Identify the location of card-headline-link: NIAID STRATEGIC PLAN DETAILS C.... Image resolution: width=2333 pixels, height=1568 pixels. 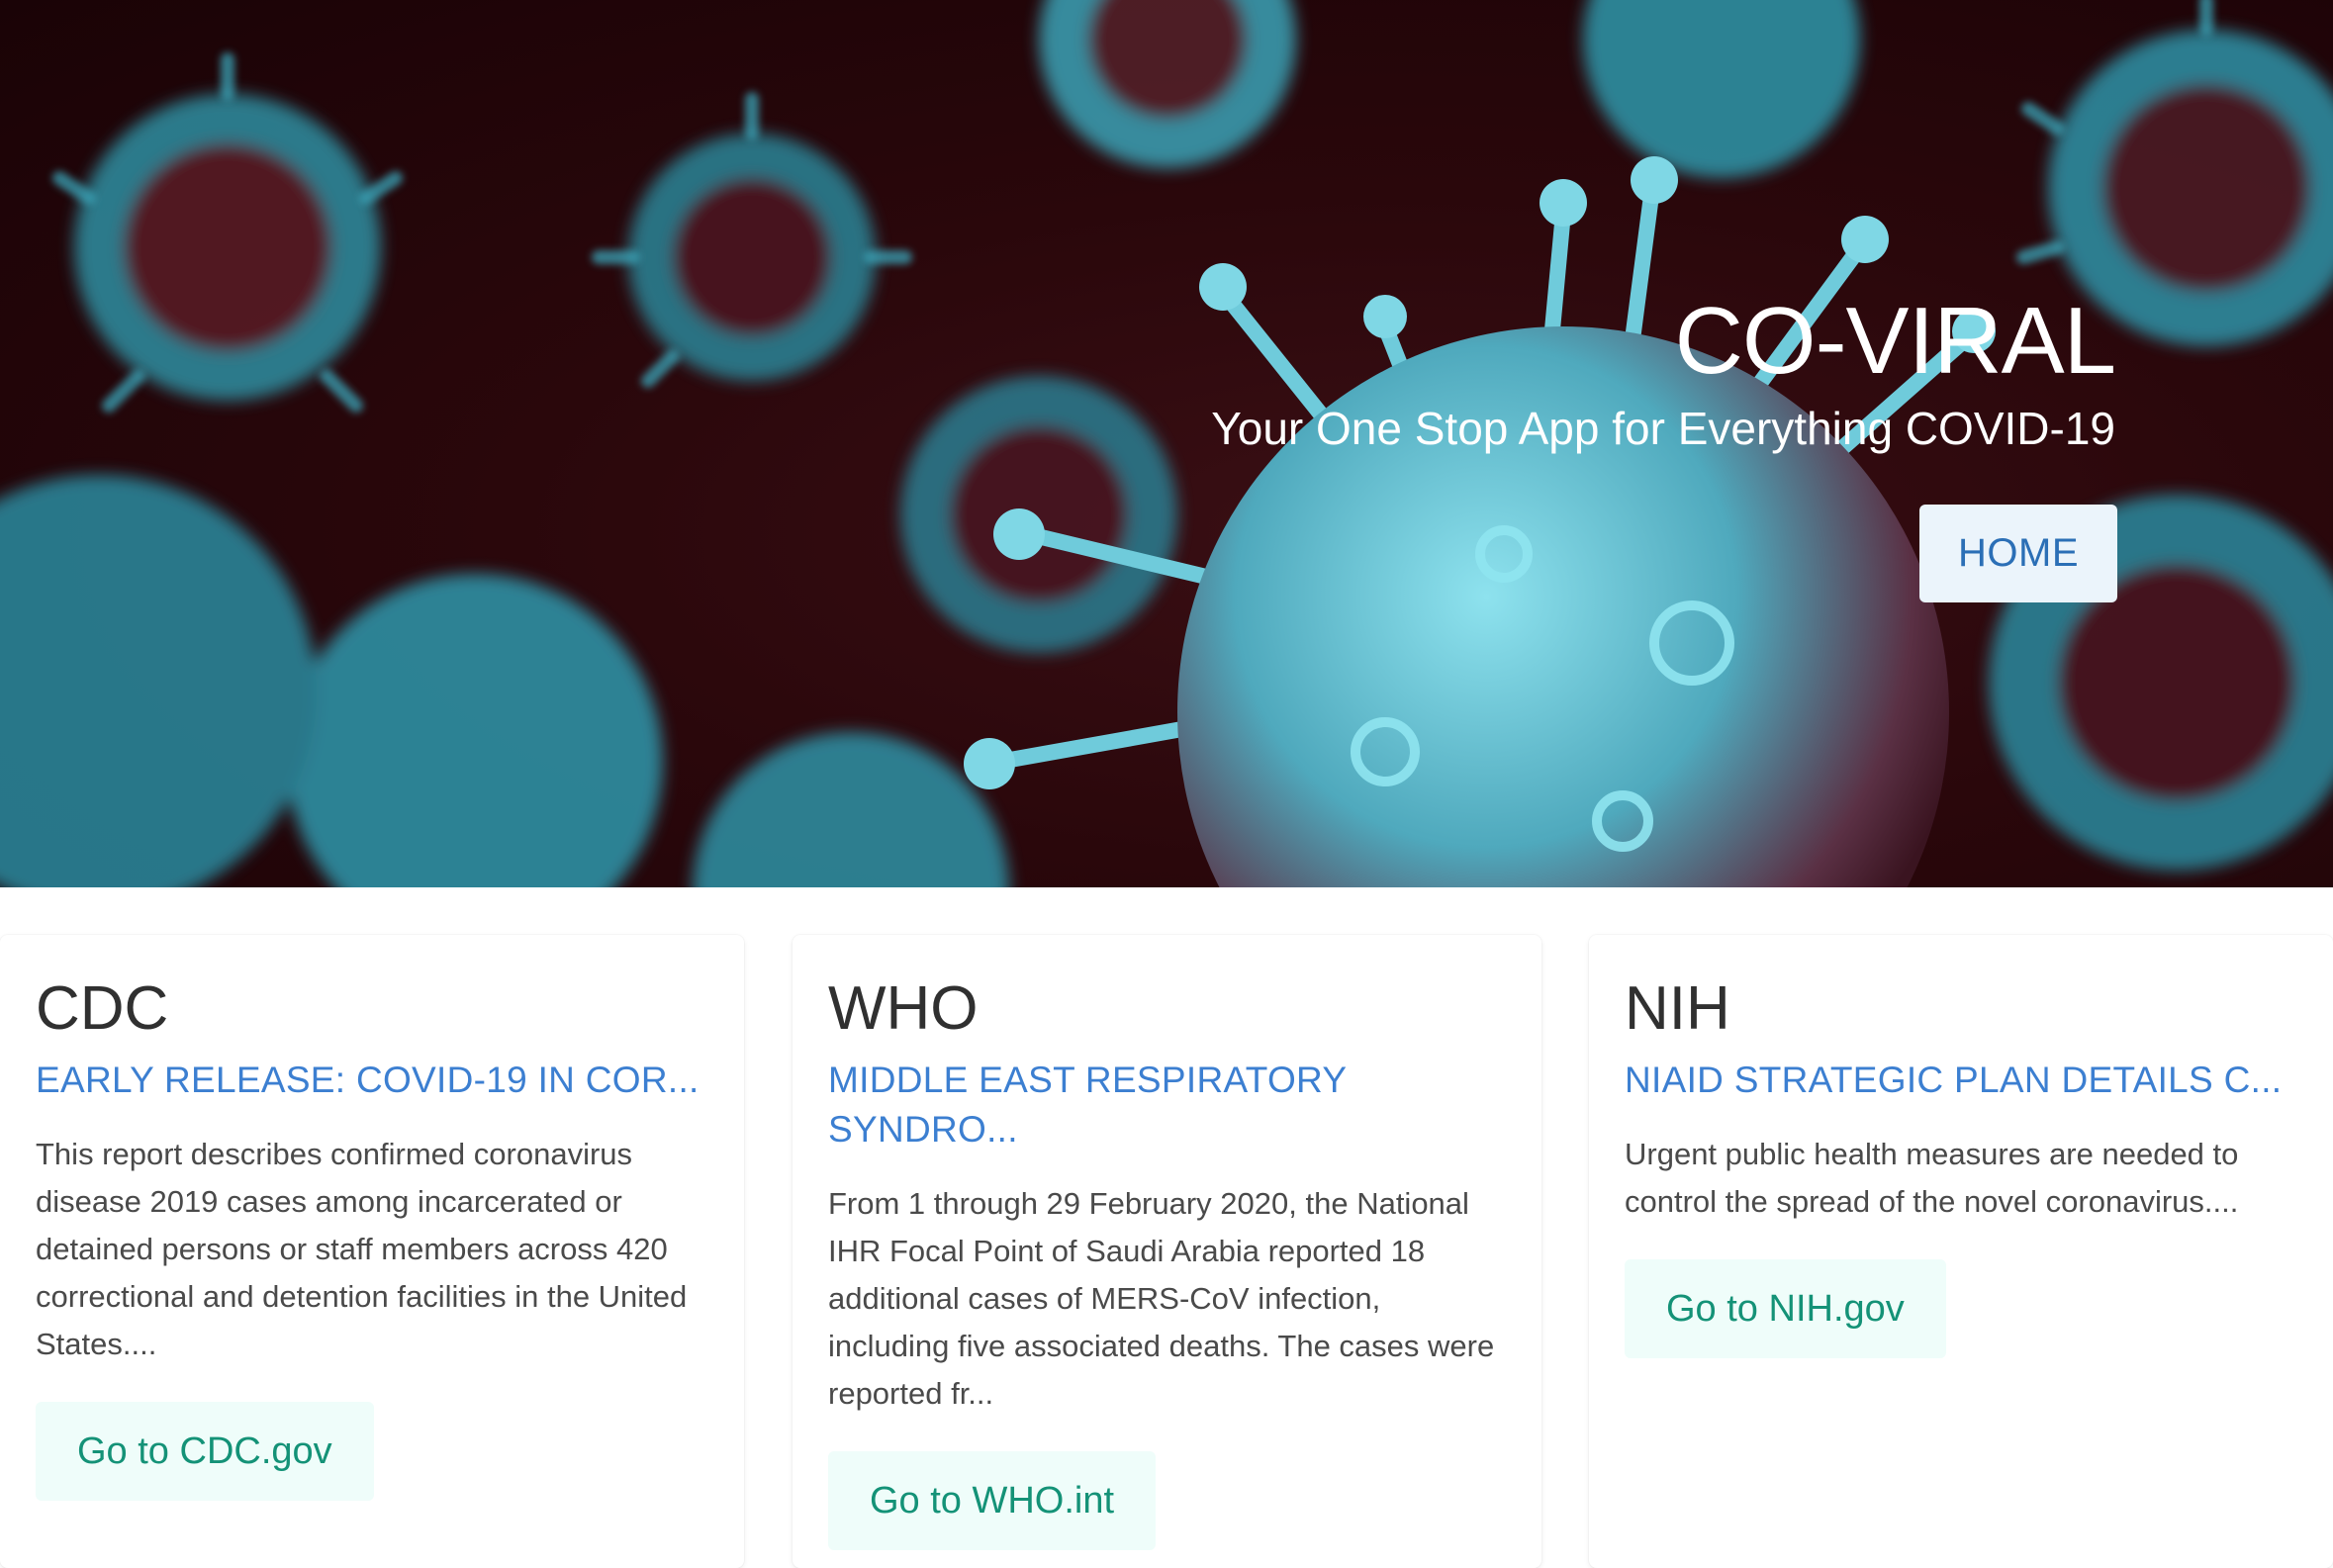
(1961, 1080).